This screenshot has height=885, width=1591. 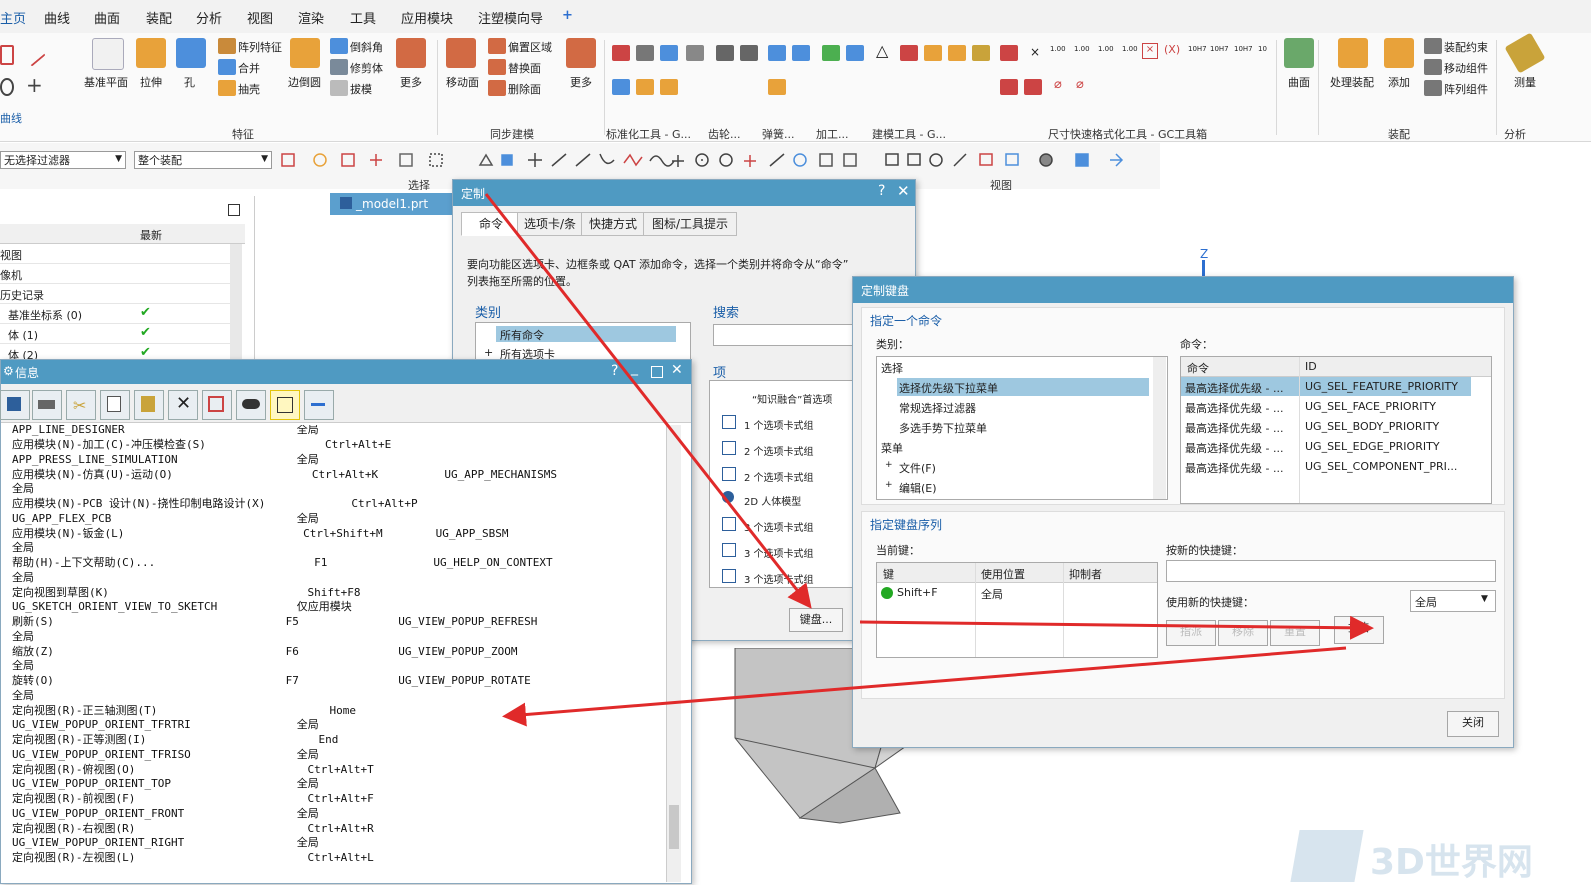 I want to click on arrow-to-keyboard-button, so click(x=648, y=401).